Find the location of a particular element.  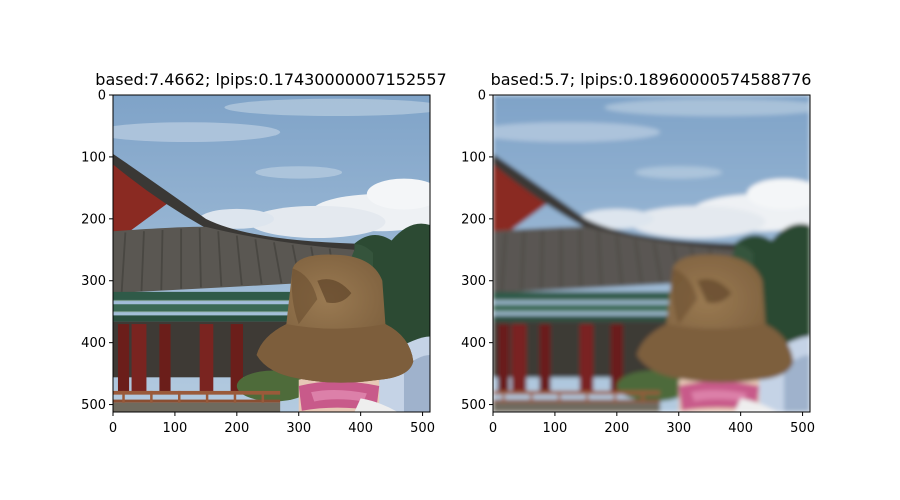

right-y-tick-label: 200 is located at coordinates (473, 219).